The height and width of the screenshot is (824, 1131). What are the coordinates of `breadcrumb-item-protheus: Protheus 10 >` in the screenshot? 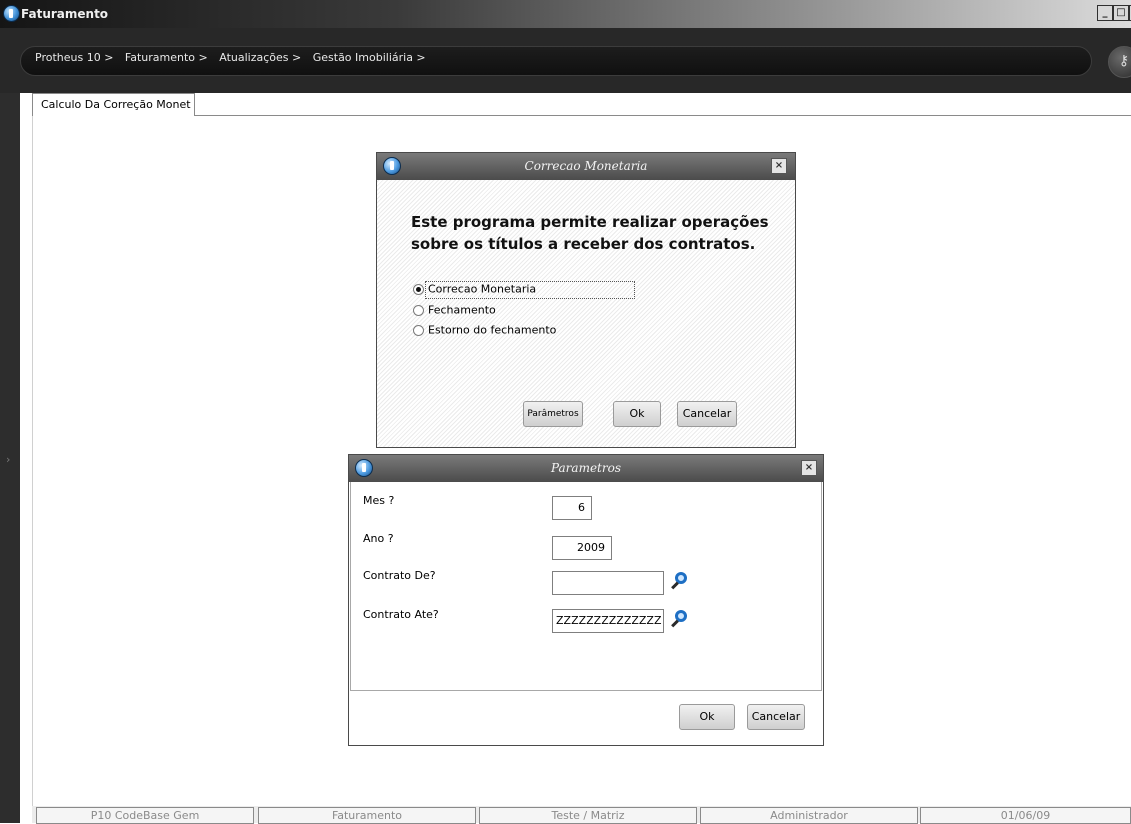 It's located at (74, 57).